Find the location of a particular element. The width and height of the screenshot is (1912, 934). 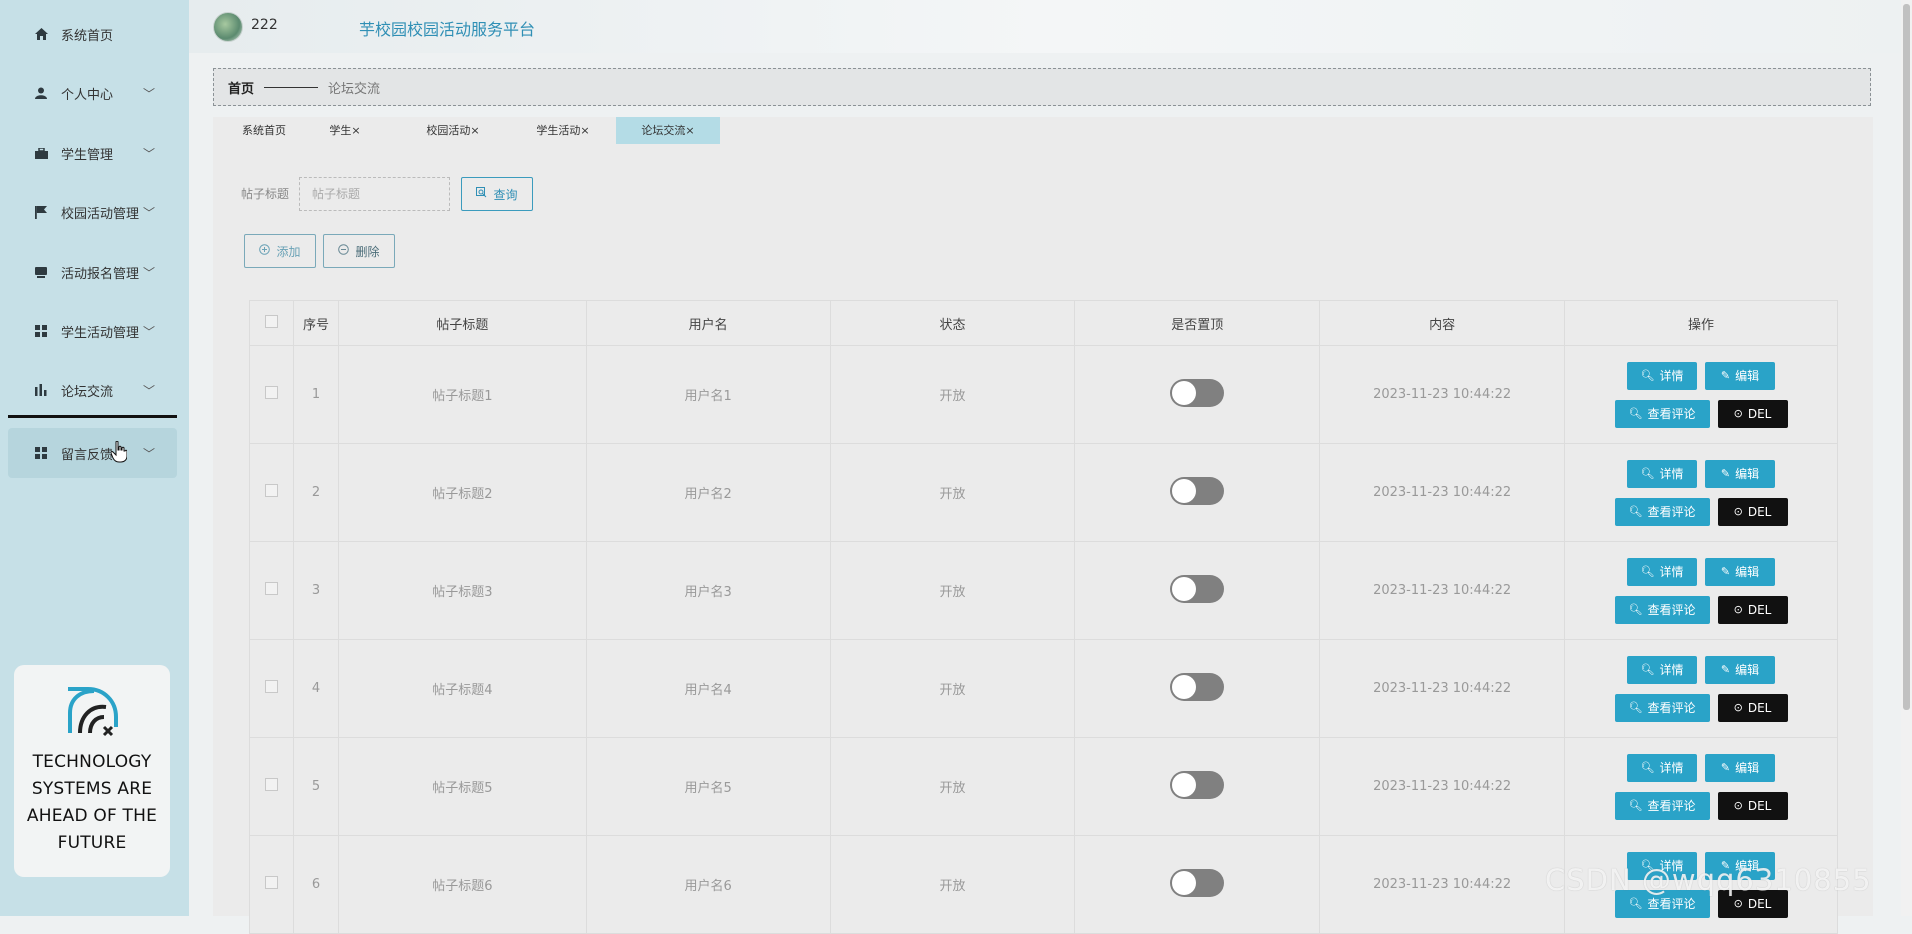

avatar is located at coordinates (228, 27).